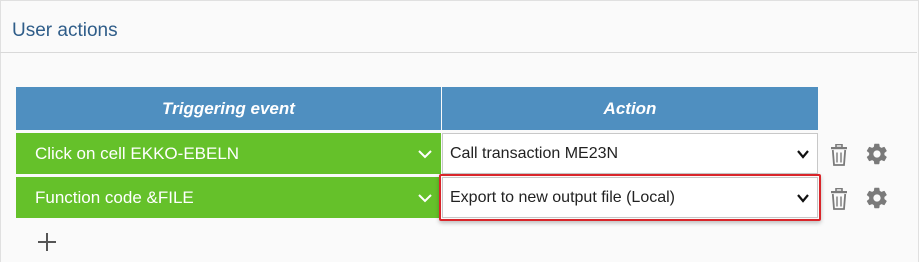  What do you see at coordinates (137, 153) in the screenshot?
I see `trigger-select-value: Click on cell EKKO-EBELN` at bounding box center [137, 153].